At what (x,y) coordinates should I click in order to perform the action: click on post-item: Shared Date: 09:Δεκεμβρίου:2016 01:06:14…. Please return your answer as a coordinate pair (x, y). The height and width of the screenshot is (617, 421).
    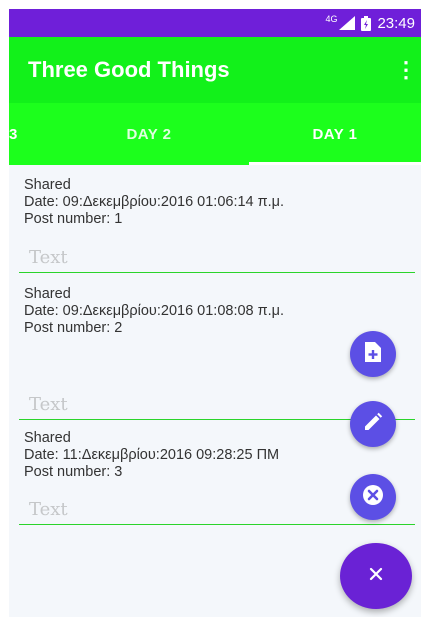
    Looking at the image, I should click on (215, 202).